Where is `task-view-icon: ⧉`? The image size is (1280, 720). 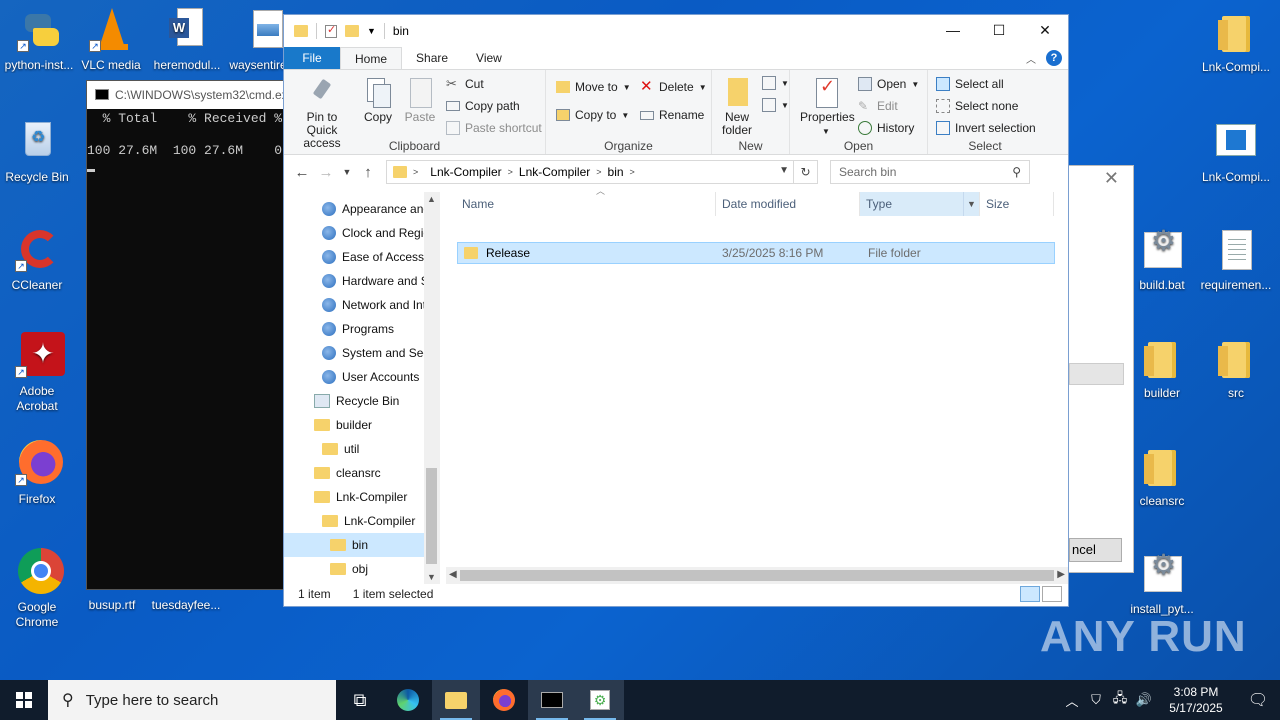
task-view-icon: ⧉ is located at coordinates (360, 700).